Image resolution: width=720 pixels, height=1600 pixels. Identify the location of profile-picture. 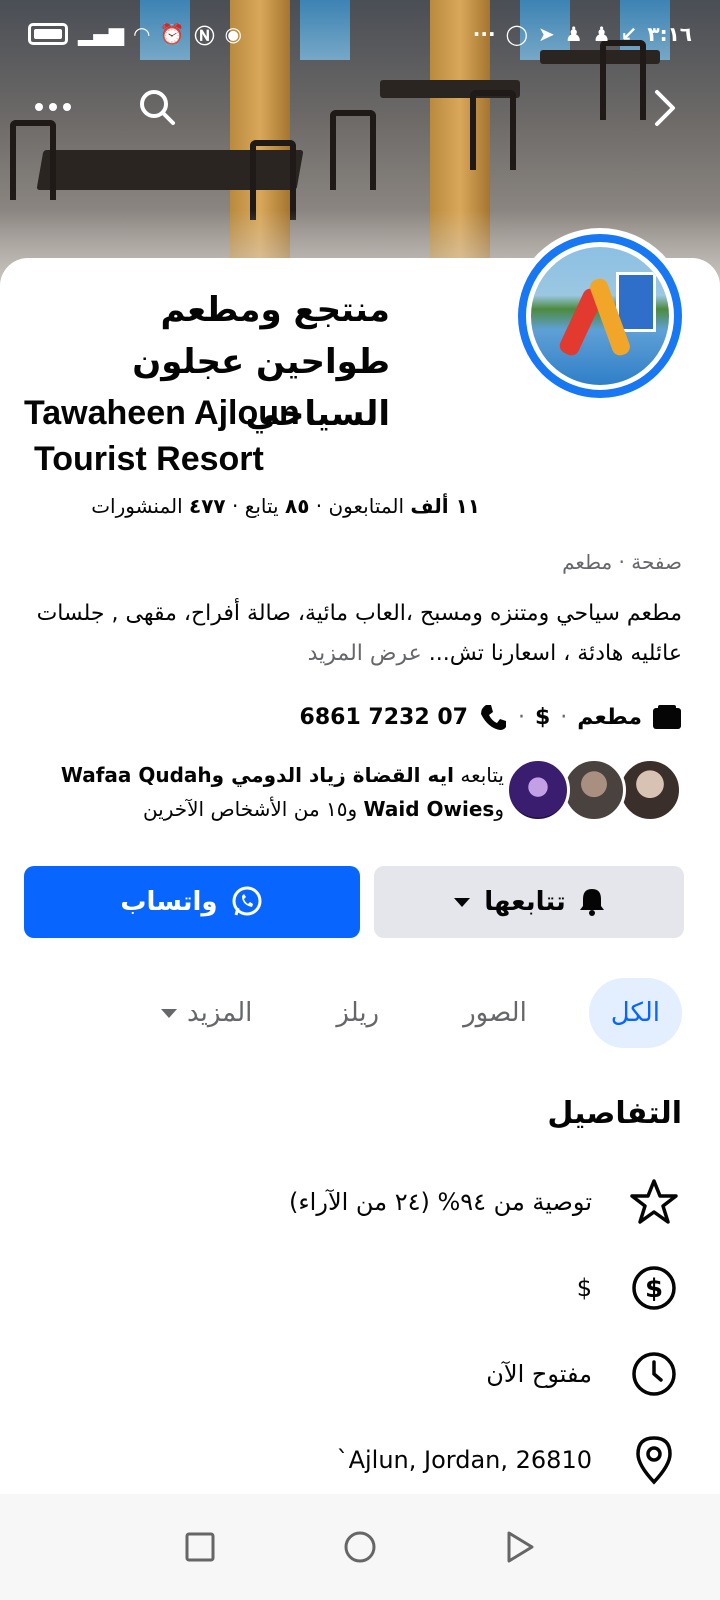
(600, 316).